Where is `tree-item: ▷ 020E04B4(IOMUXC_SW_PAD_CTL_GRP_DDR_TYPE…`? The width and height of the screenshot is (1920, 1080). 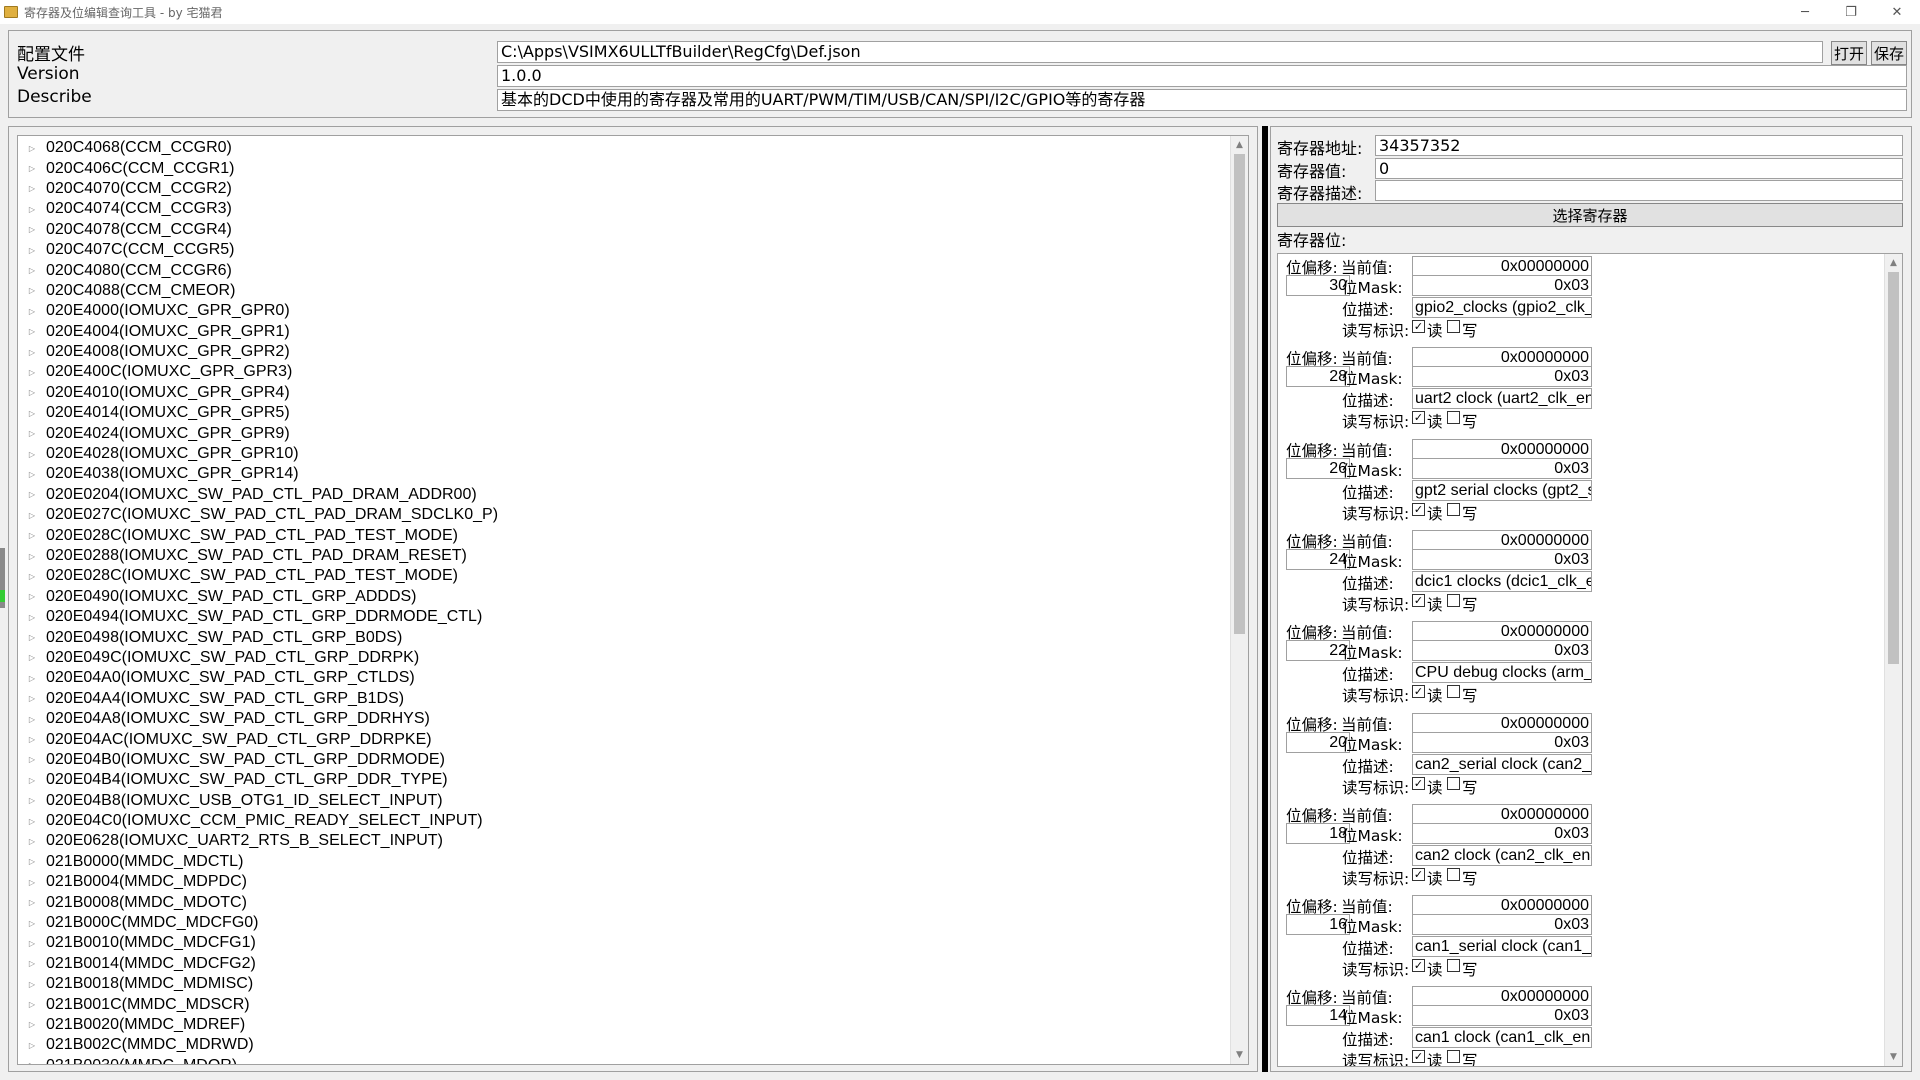
tree-item: ▷ 020E04B4(IOMUXC_SW_PAD_CTL_GRP_DDR_TYPE… is located at coordinates (258, 780).